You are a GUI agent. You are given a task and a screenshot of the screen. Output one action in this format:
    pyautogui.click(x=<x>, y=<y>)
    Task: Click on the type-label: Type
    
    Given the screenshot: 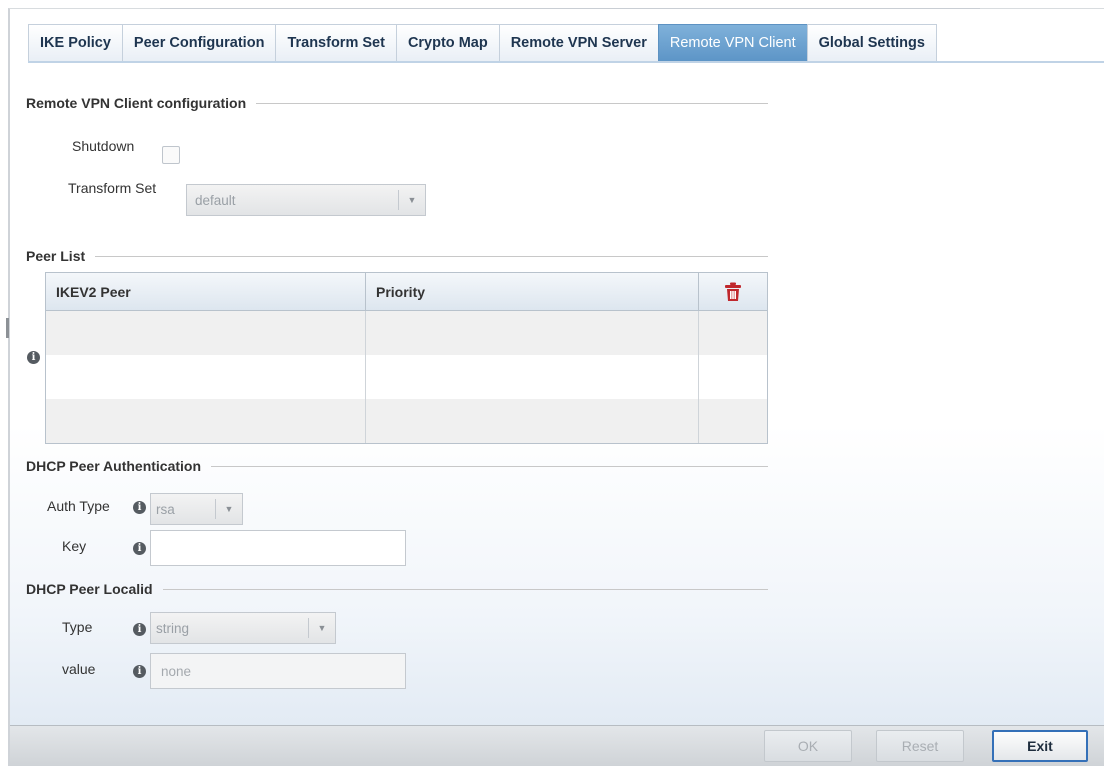 What is the action you would take?
    pyautogui.click(x=77, y=627)
    